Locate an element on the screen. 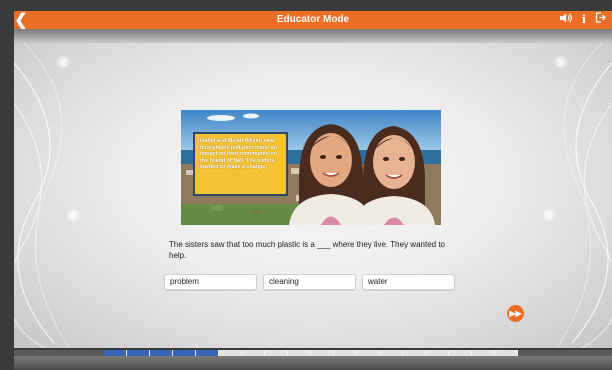 Image resolution: width=612 pixels, height=370 pixels. info-icon: i is located at coordinates (584, 20).